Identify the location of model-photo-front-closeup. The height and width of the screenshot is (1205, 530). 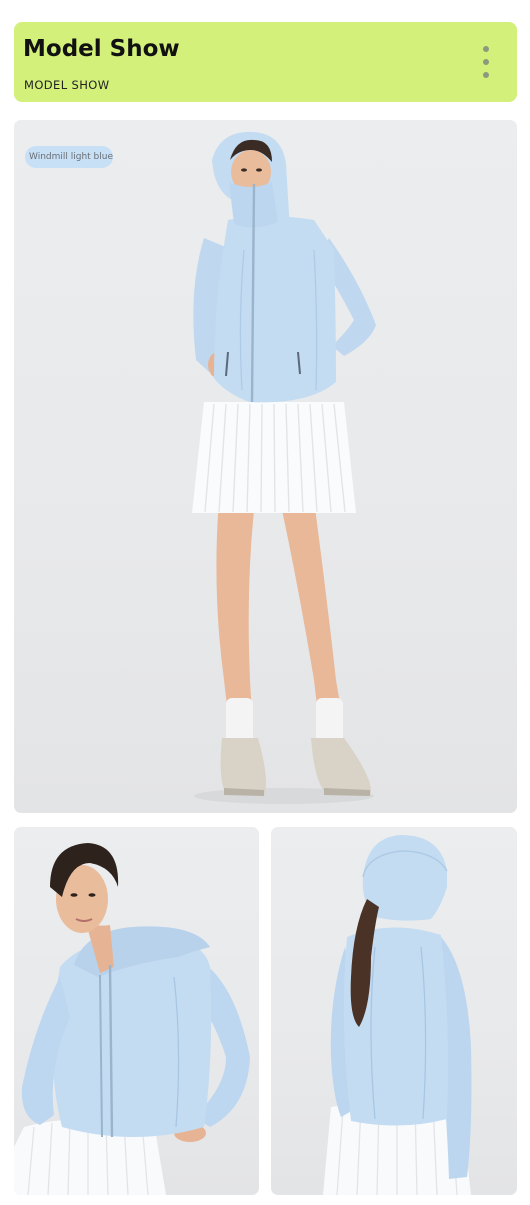
(136, 1011).